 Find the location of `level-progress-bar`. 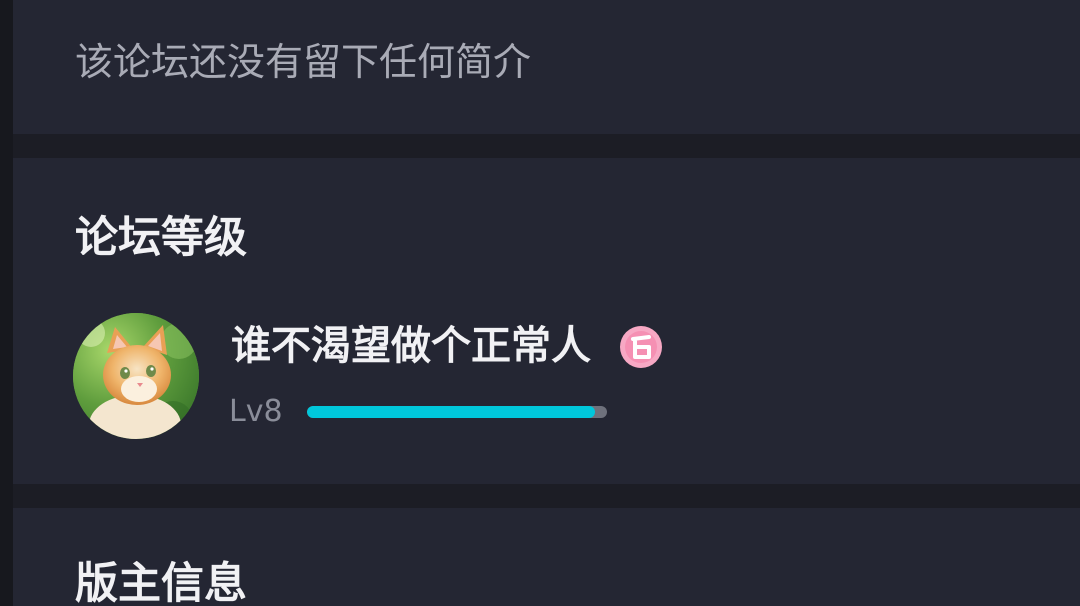

level-progress-bar is located at coordinates (457, 412).